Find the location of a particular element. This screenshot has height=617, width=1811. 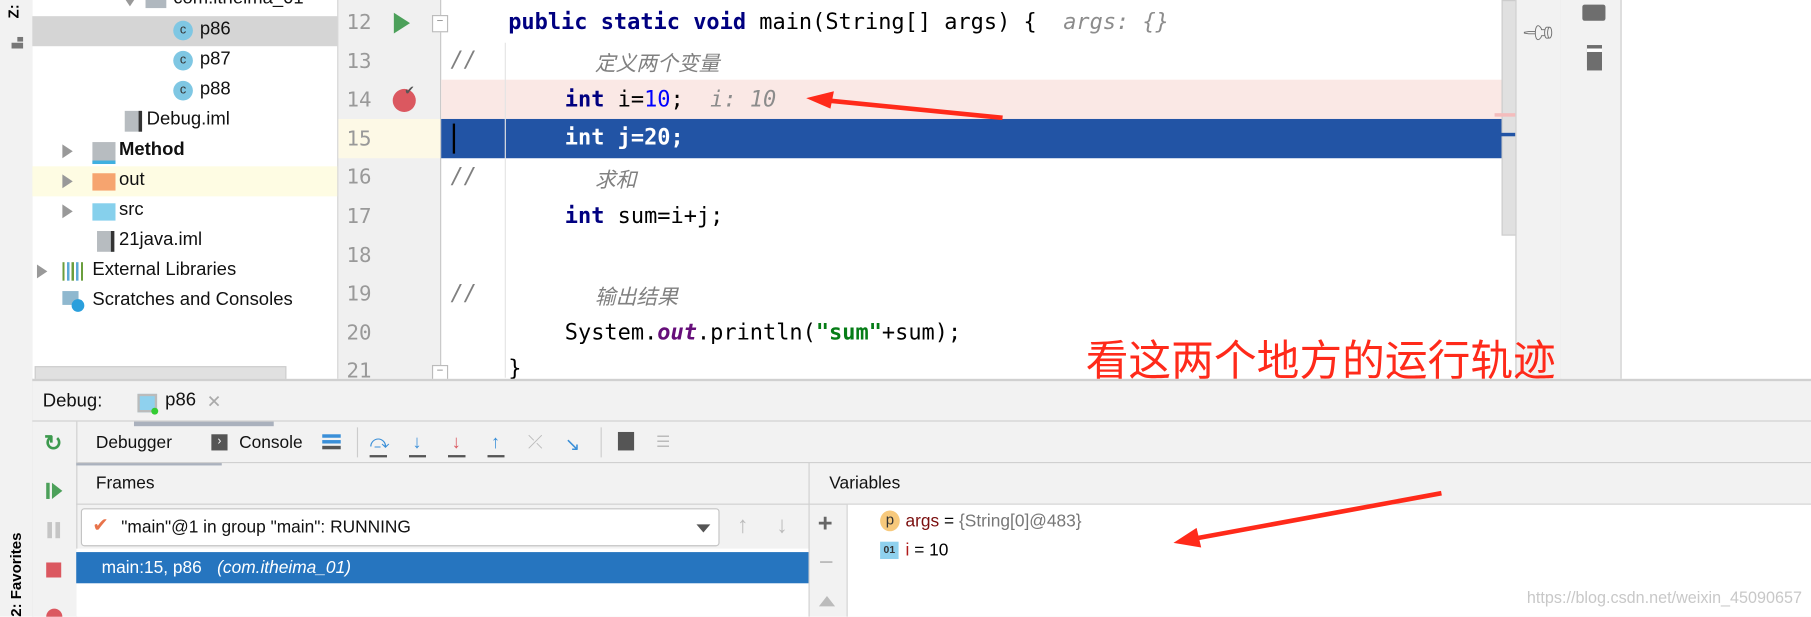

arrow-to-variables is located at coordinates (1307, 519).